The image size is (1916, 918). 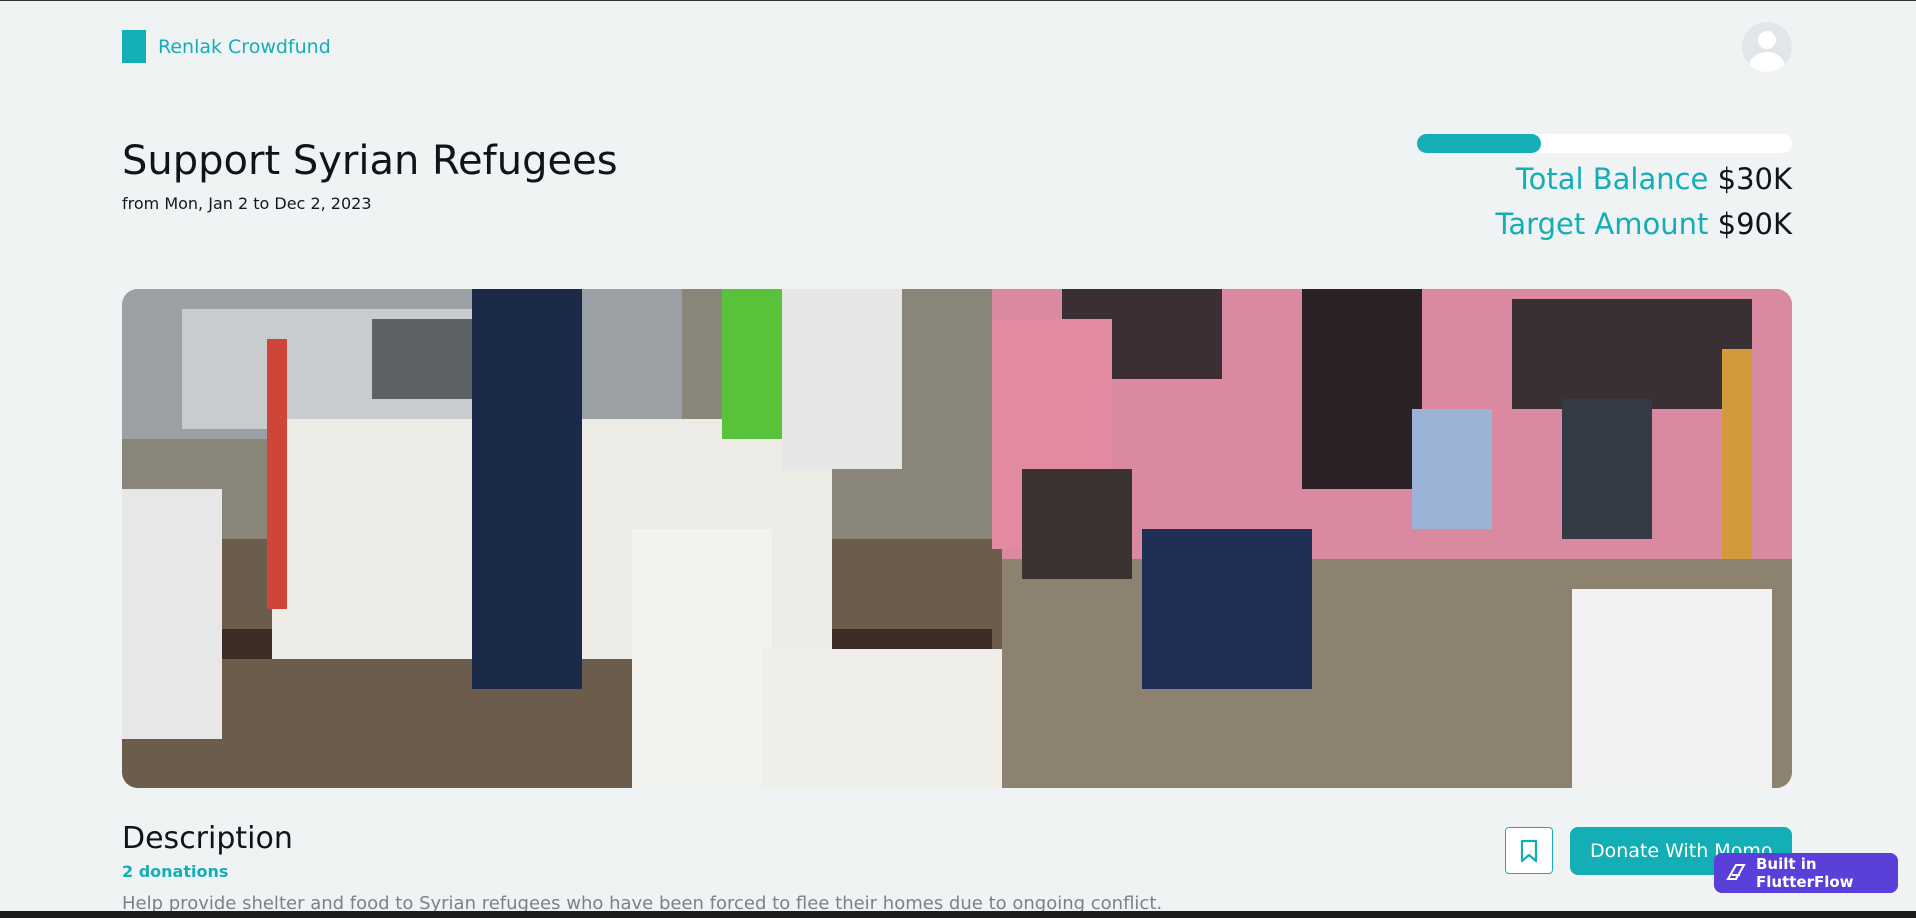 I want to click on brand-link: Renlak Crowdfund, so click(x=226, y=46).